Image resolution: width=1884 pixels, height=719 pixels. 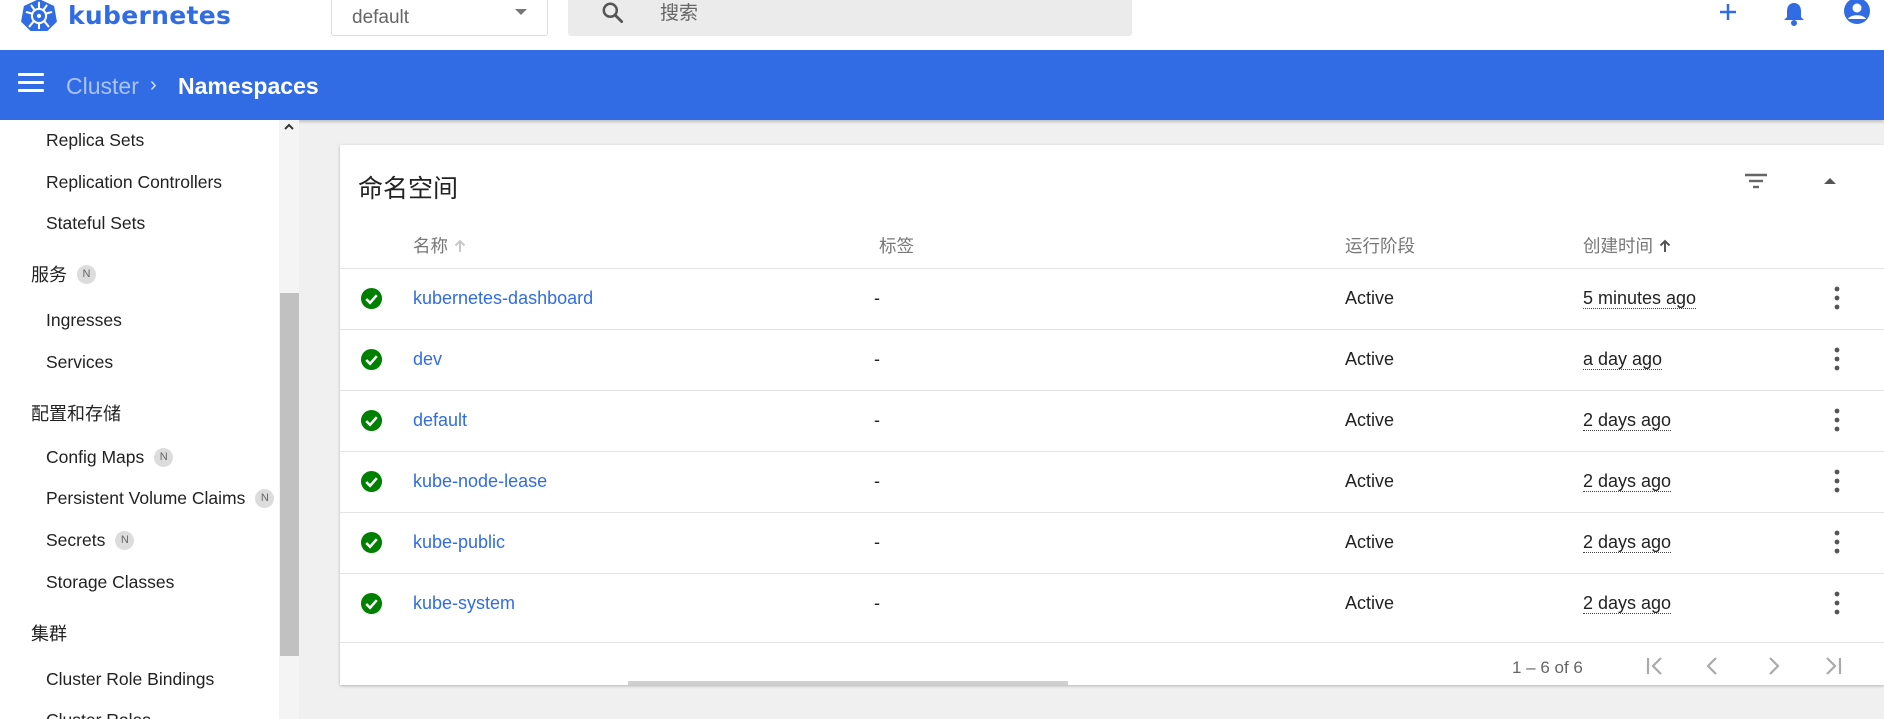 I want to click on sidebar-group-config-storage: 配置和存储, so click(x=76, y=413).